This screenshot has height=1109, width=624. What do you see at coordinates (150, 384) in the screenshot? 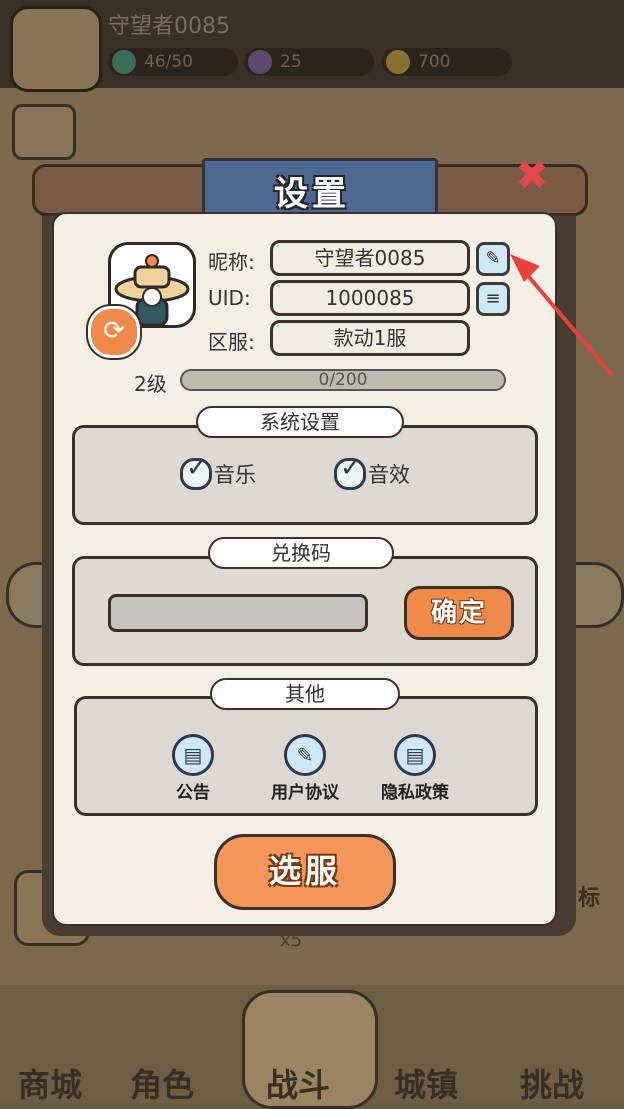
I see `level-label: 2级` at bounding box center [150, 384].